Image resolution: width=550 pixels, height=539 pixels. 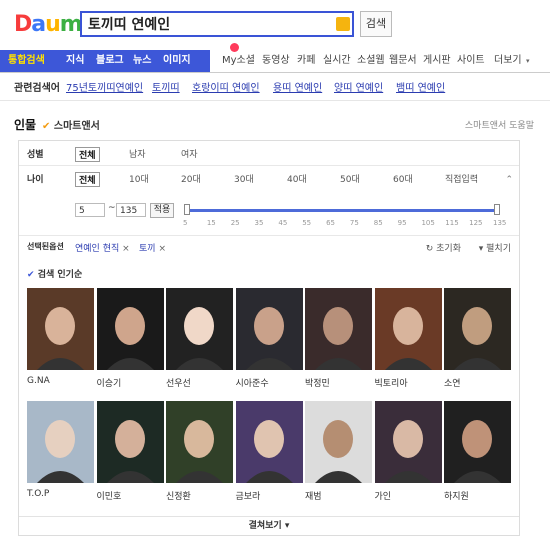 What do you see at coordinates (378, 223) in the screenshot?
I see `slider-tick-label: 85` at bounding box center [378, 223].